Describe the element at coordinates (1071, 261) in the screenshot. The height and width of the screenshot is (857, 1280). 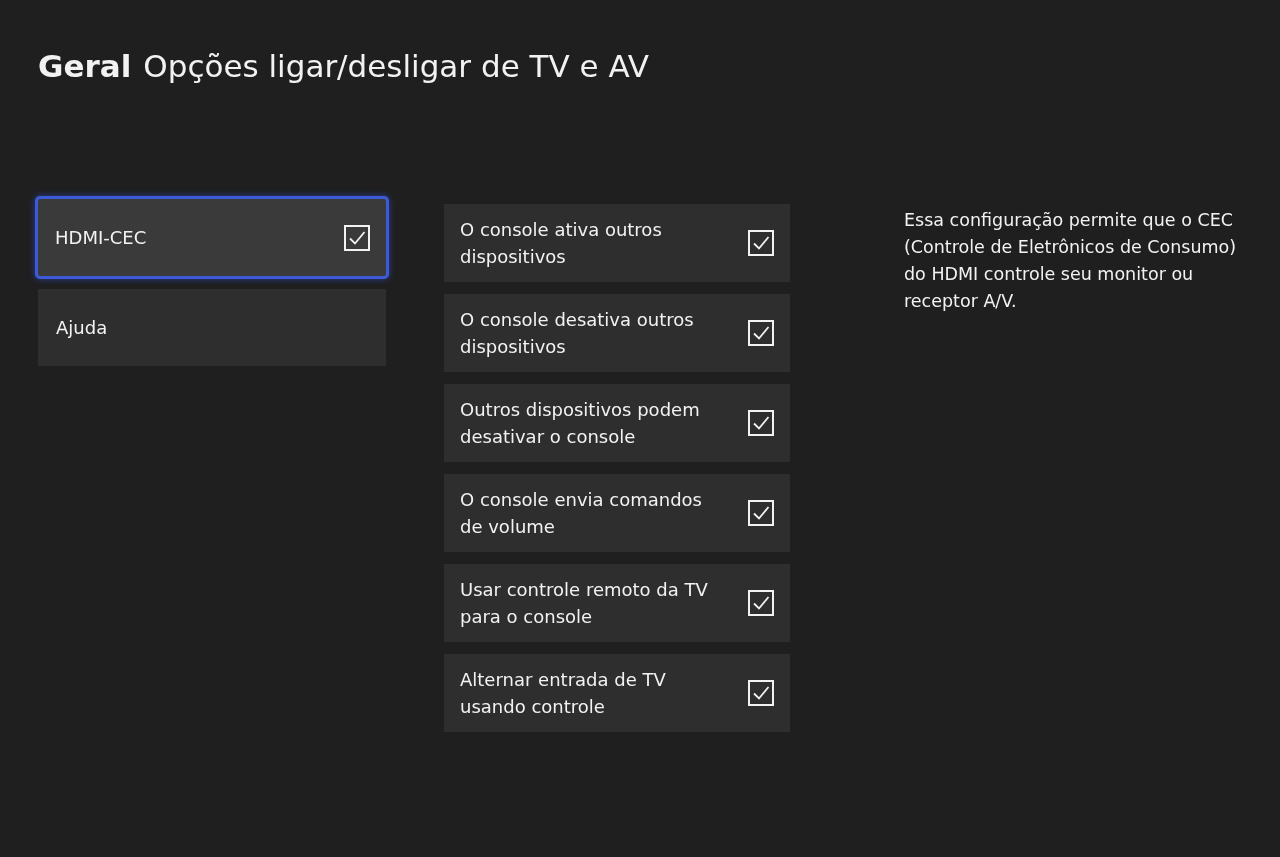
I see `description-text: Essa configuração permite que o CEC (Controle de Eletrônicos de Consumo) do HDMI controle seu monitor ou receptor A/V.` at that location.